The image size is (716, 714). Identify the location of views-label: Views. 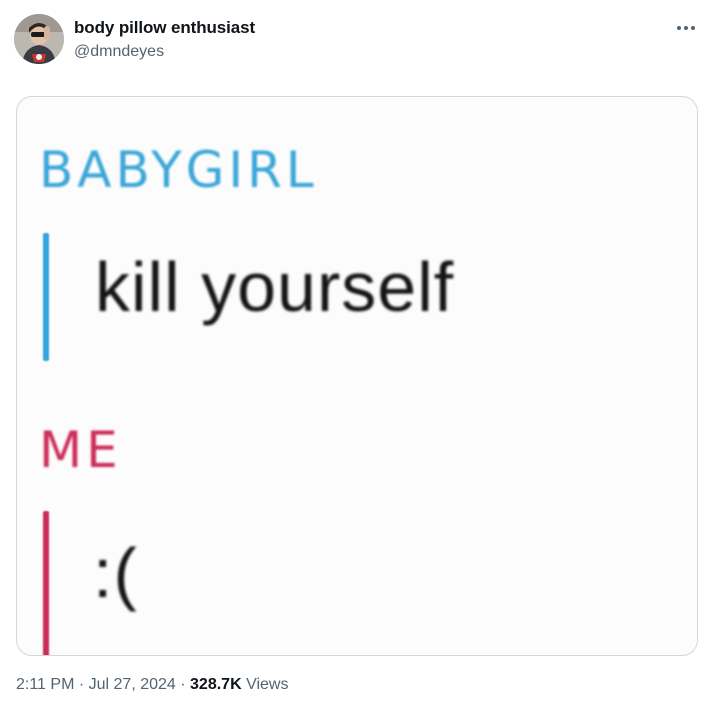
(267, 684).